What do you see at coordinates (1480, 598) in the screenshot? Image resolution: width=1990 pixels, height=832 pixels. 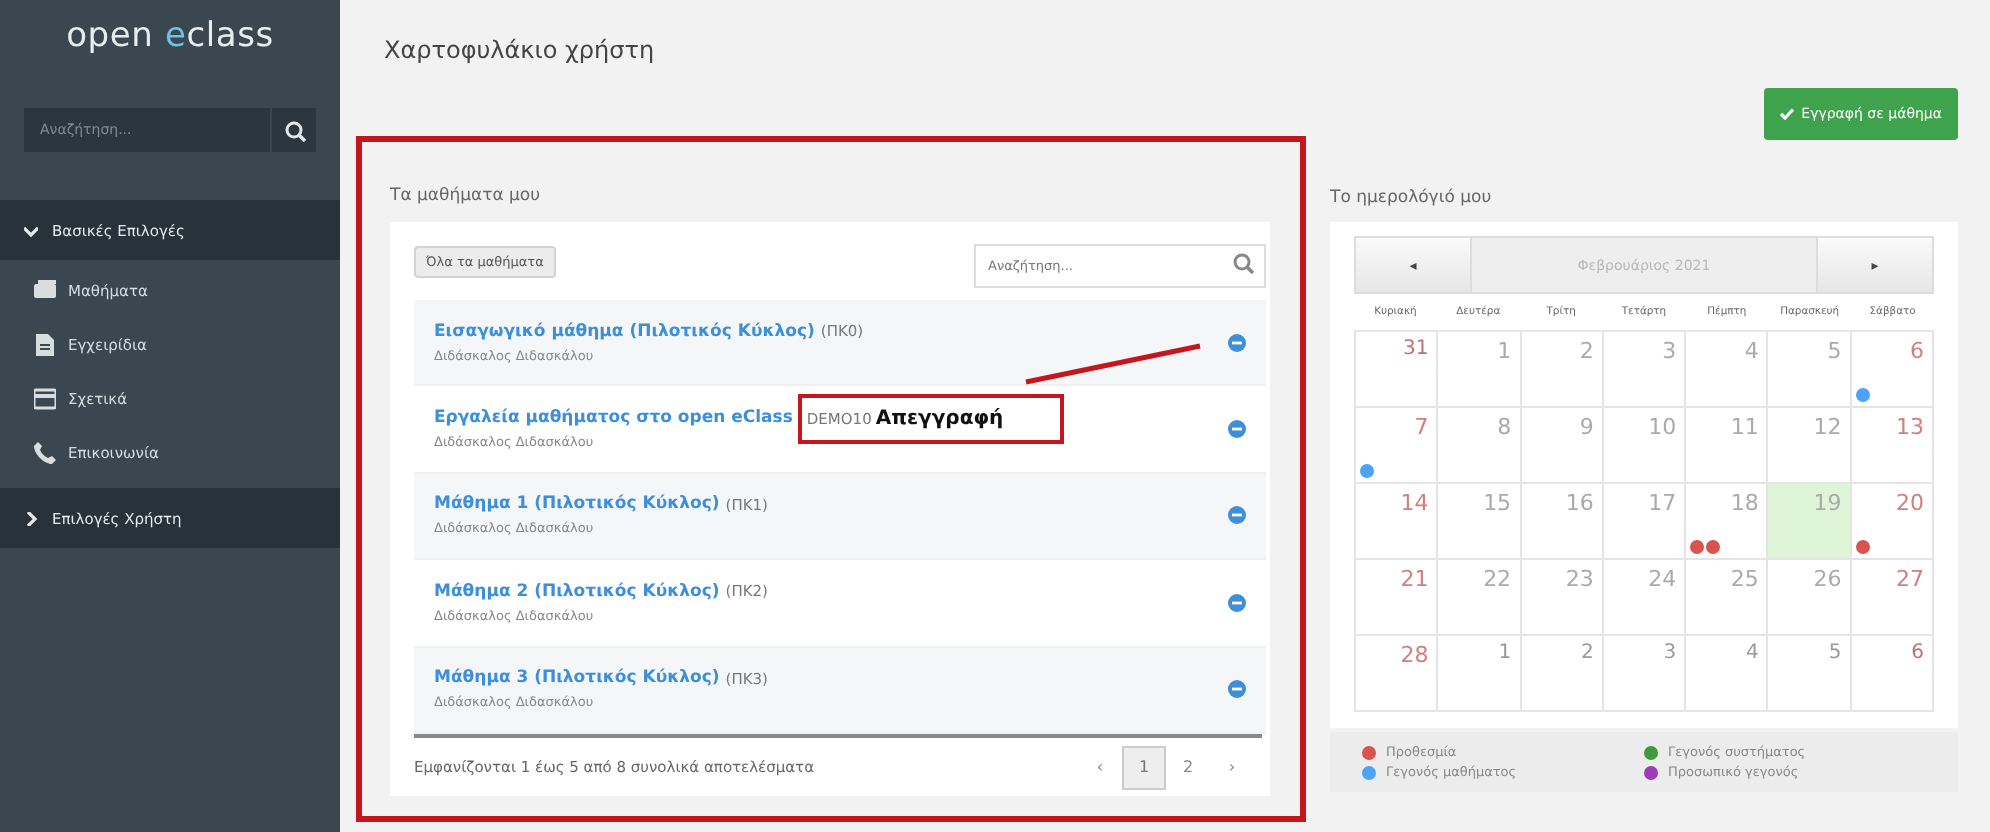 I see `calendar-day: 22` at bounding box center [1480, 598].